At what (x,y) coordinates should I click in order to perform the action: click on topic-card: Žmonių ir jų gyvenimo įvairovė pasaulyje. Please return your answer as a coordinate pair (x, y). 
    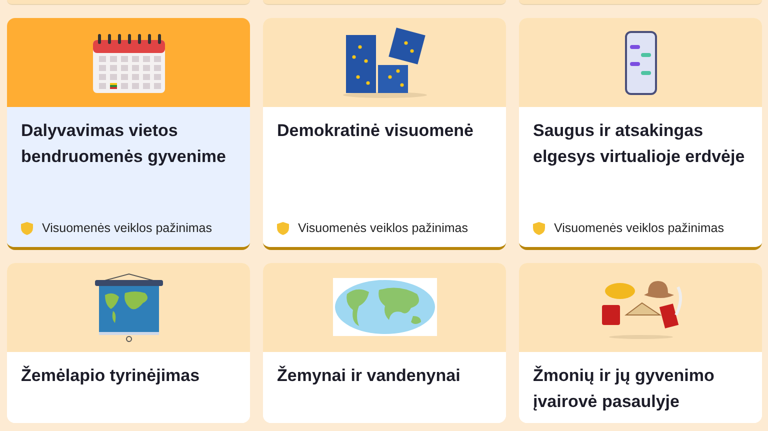
    Looking at the image, I should click on (640, 343).